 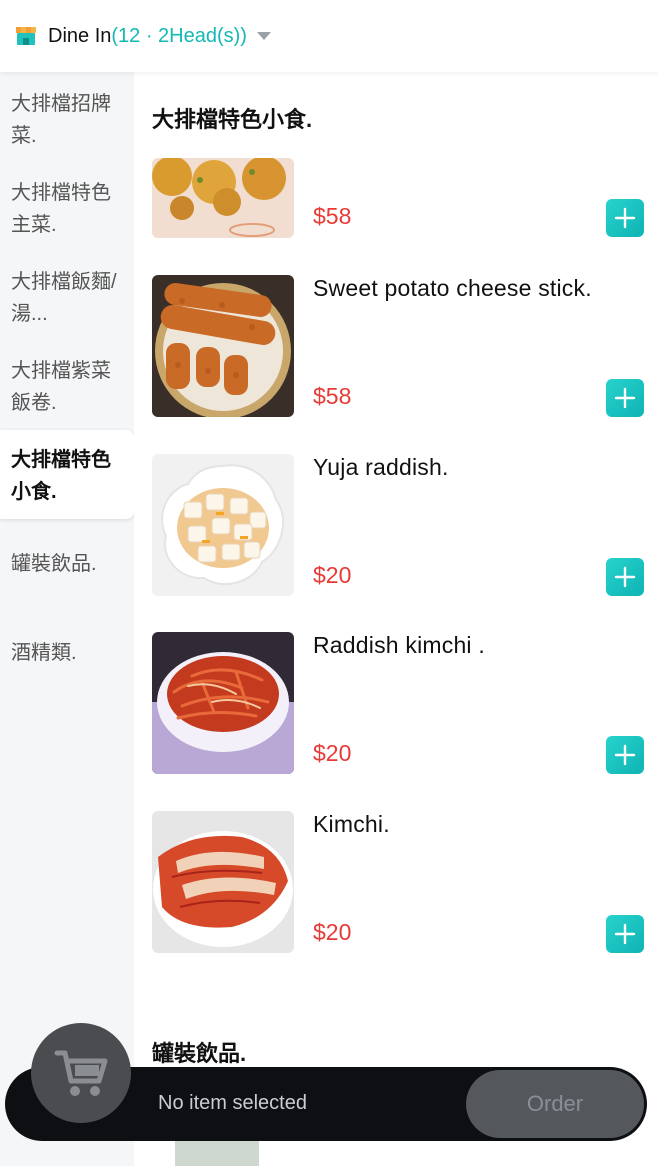 I want to click on item-name: Raddish kimchi ., so click(x=399, y=645).